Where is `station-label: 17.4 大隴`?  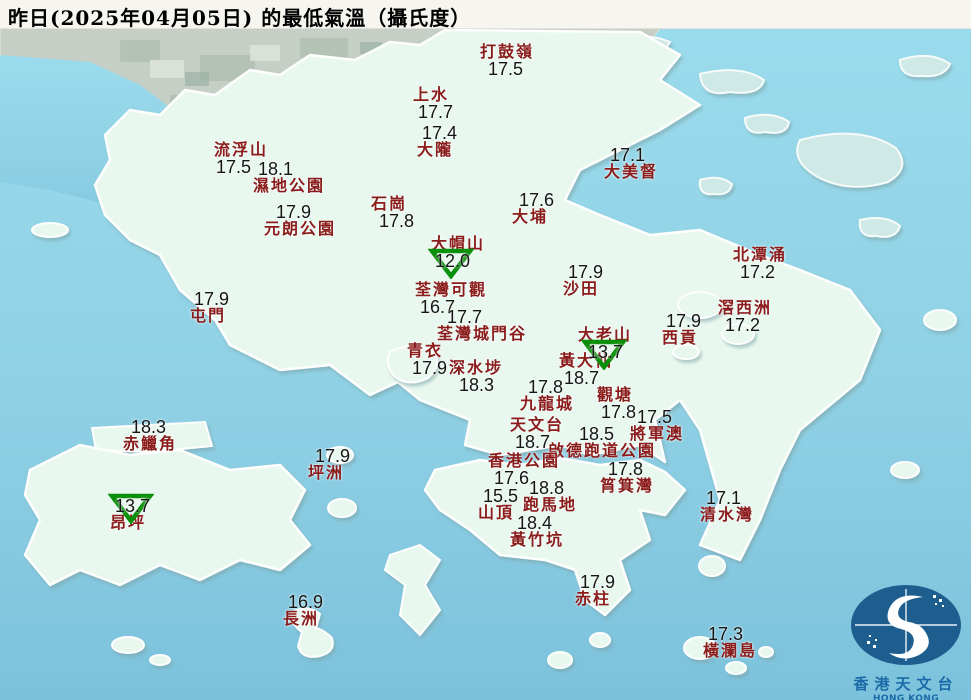 station-label: 17.4 大隴 is located at coordinates (437, 141).